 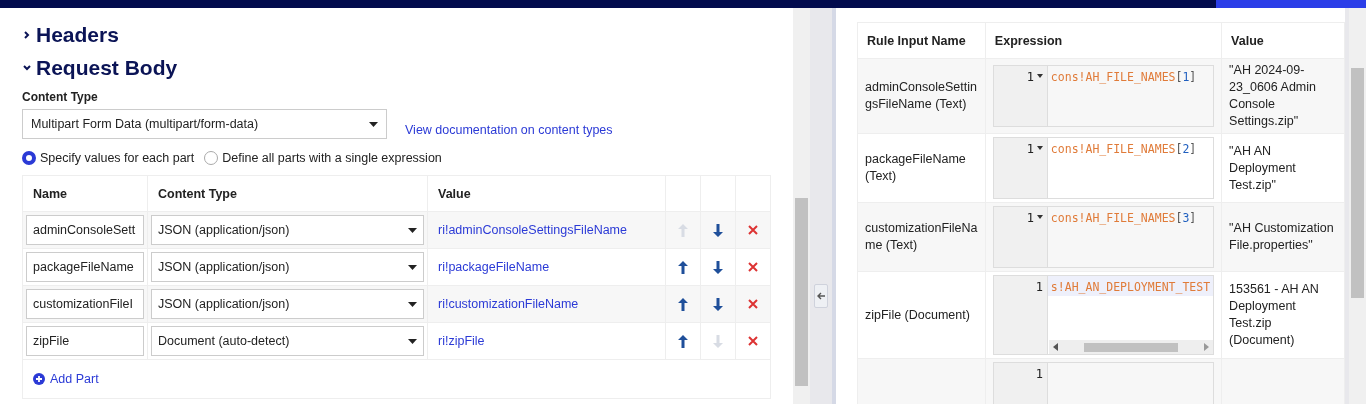 I want to click on documentation-link: View documentation on content types, so click(x=509, y=130).